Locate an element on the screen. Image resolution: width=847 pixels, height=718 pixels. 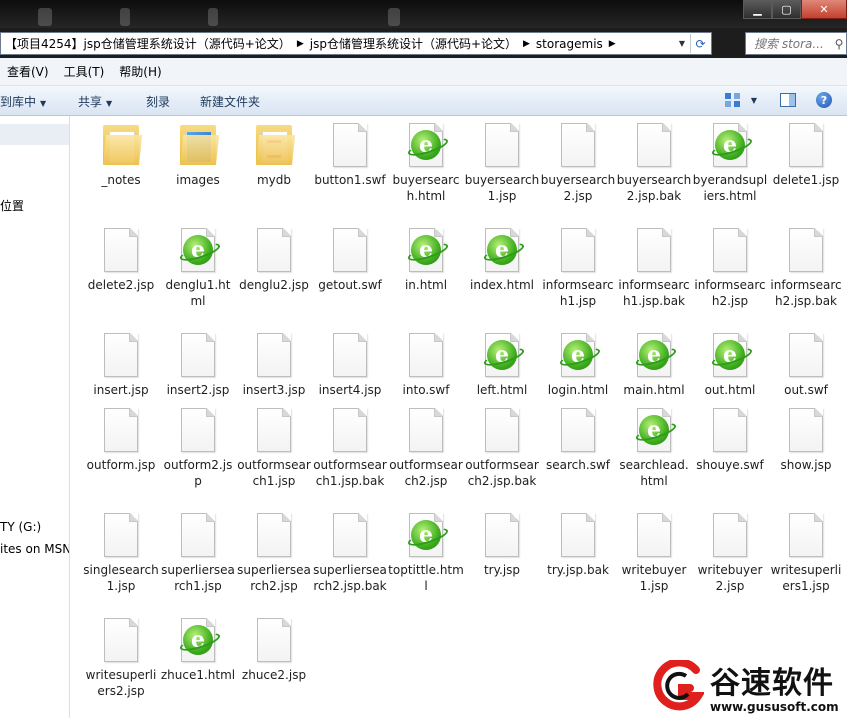
search-box: ⚲ is located at coordinates (796, 43).